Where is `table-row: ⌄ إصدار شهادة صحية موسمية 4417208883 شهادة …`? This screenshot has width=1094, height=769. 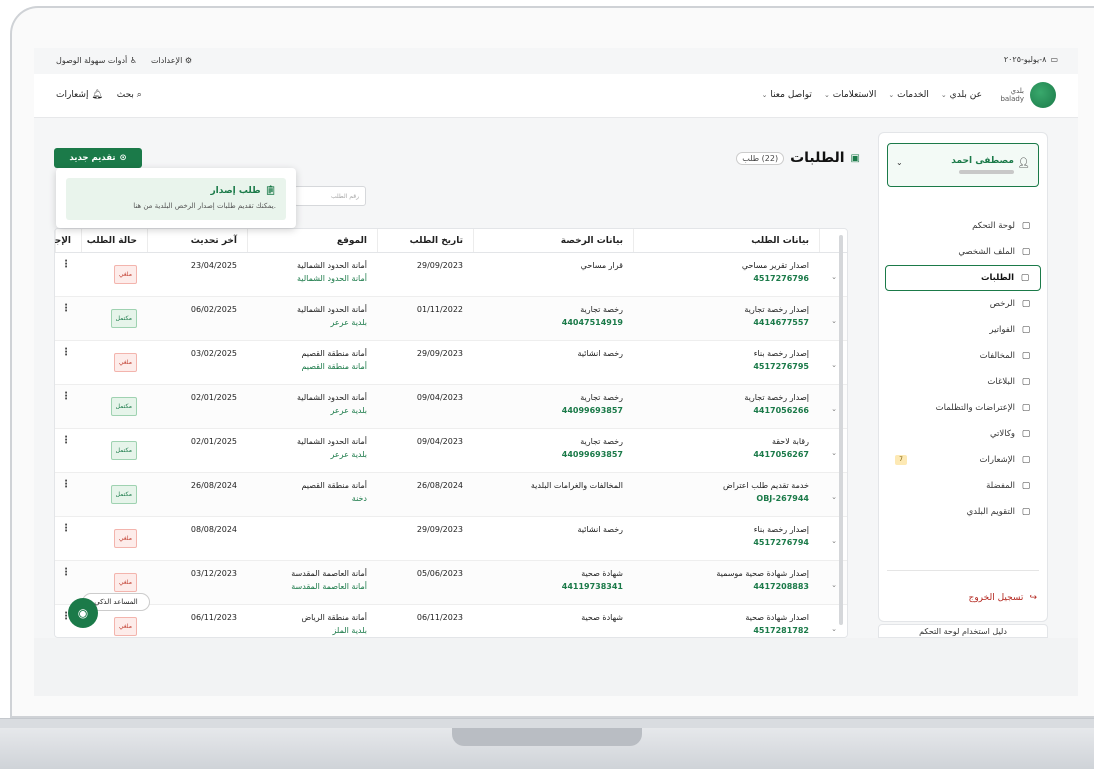 table-row: ⌄ إصدار شهادة صحية موسمية 4417208883 شهادة … is located at coordinates (451, 583).